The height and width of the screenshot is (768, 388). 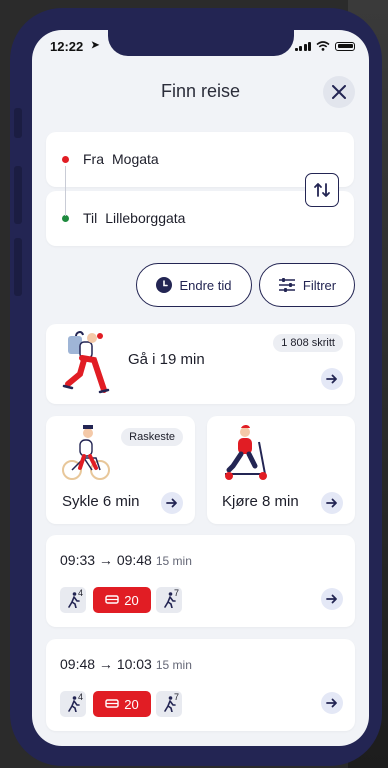 I want to click on scooter-arrow-button, so click(x=332, y=503).